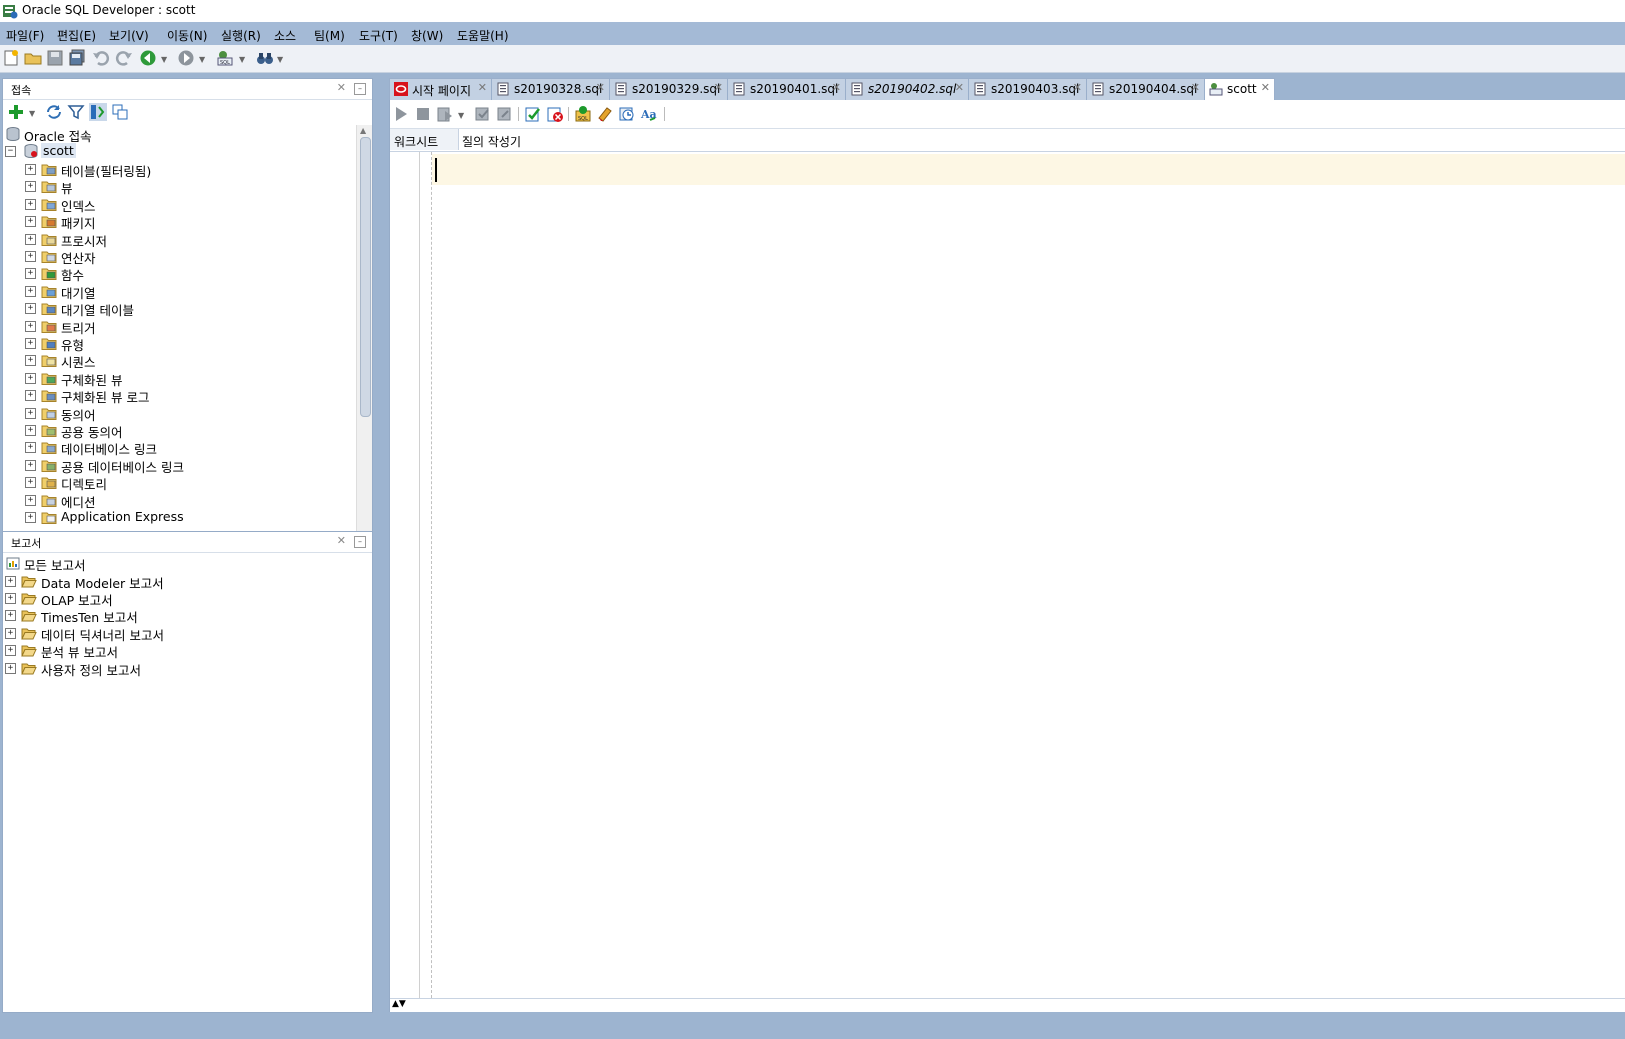  What do you see at coordinates (533, 114) in the screenshot?
I see `commit-transaction-icon` at bounding box center [533, 114].